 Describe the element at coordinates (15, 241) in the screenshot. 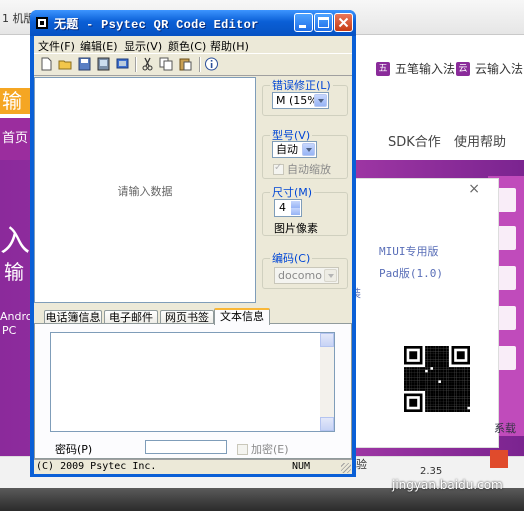

I see `hero-text-1: 入` at that location.